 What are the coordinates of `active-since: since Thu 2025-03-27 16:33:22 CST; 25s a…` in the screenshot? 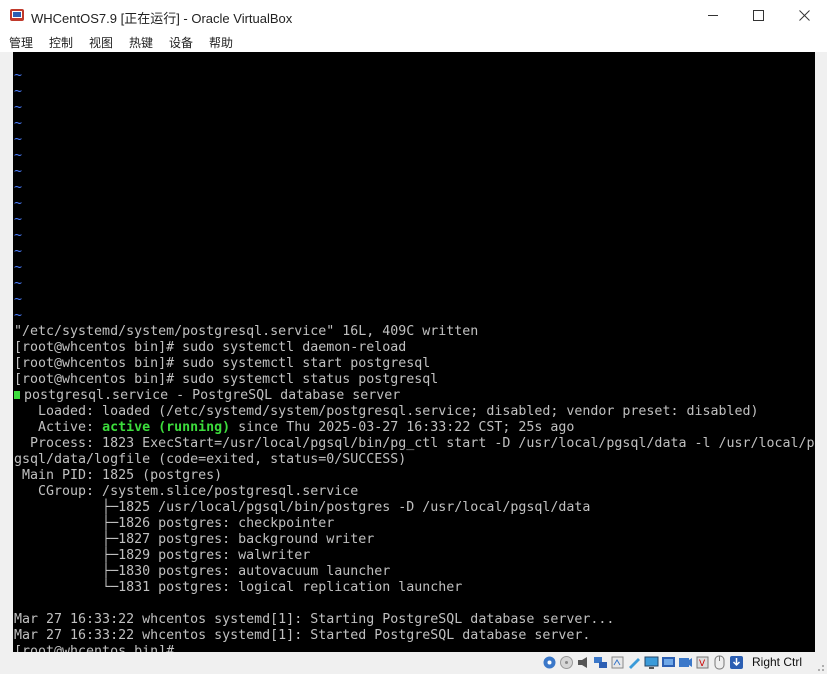 It's located at (402, 427).